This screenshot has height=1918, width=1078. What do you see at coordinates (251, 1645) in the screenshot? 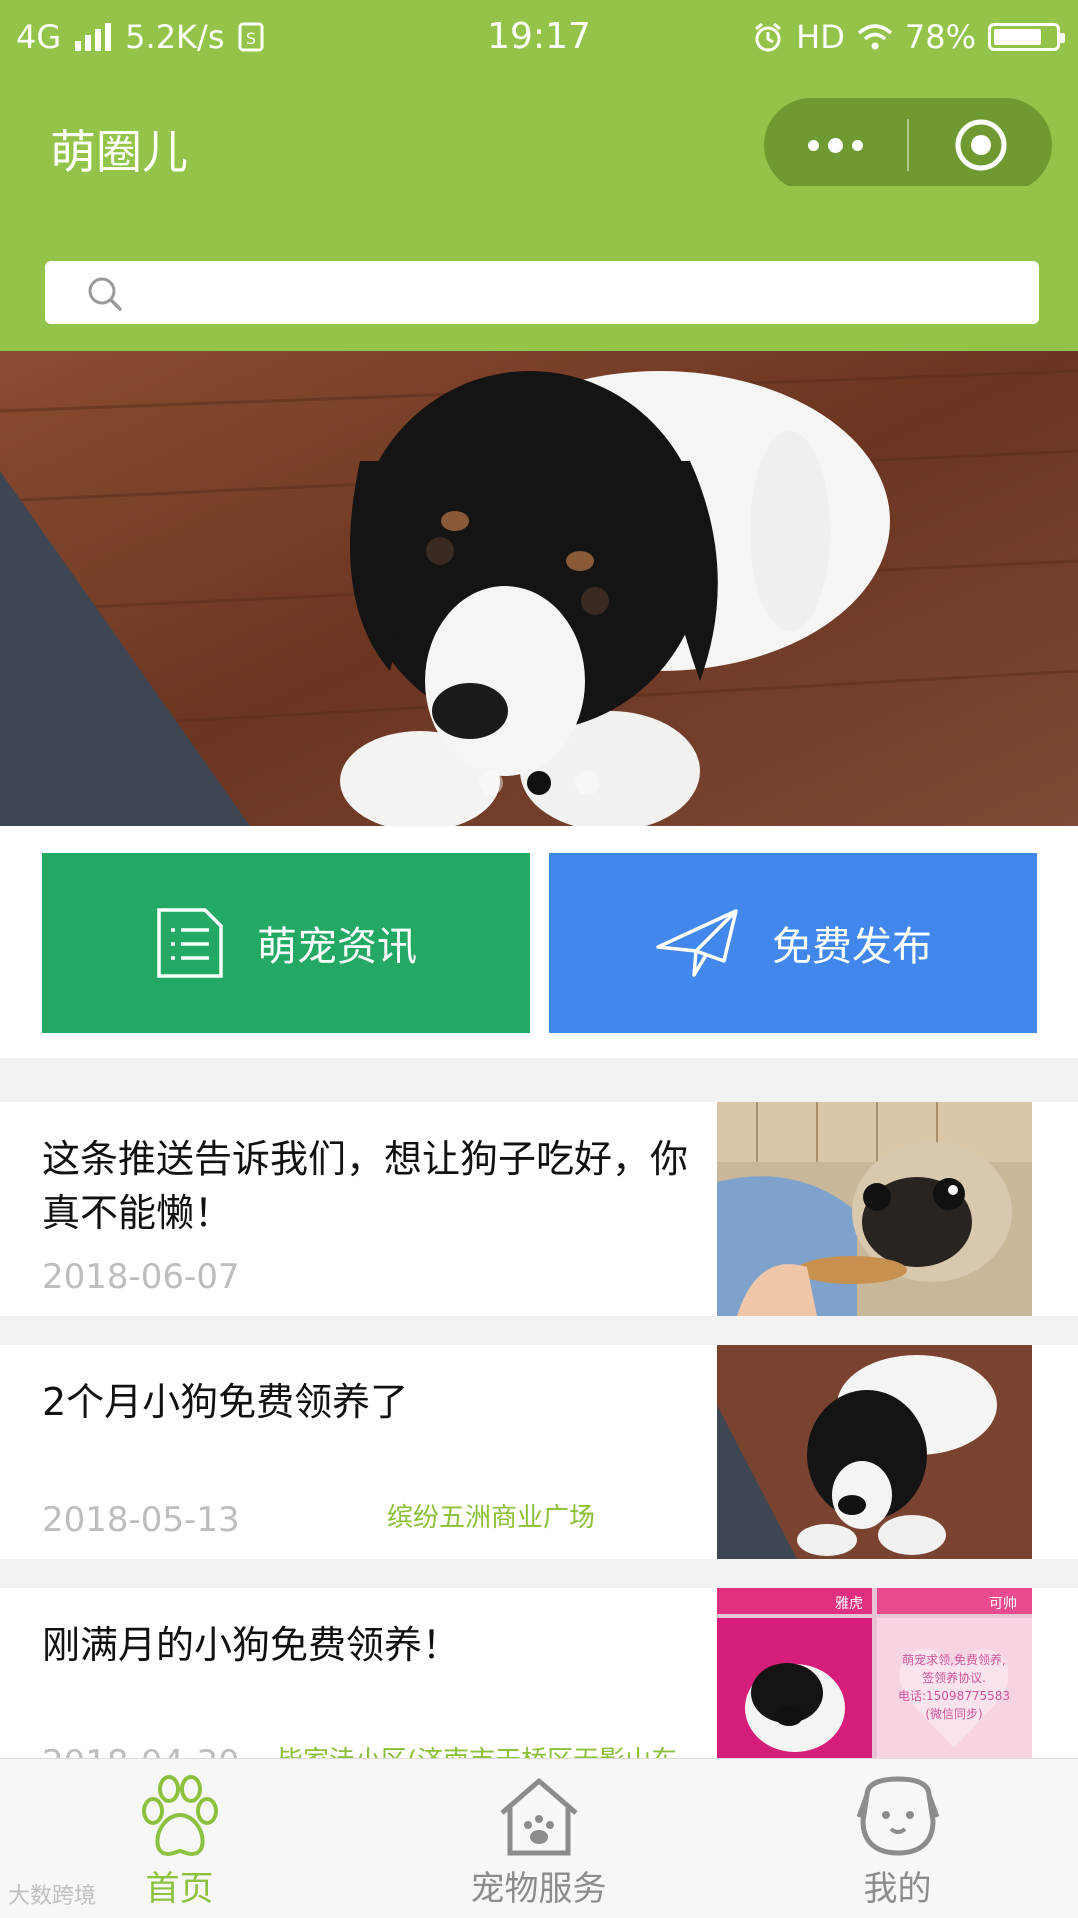
I see `post-title: 刚满月的小狗免费领养！` at bounding box center [251, 1645].